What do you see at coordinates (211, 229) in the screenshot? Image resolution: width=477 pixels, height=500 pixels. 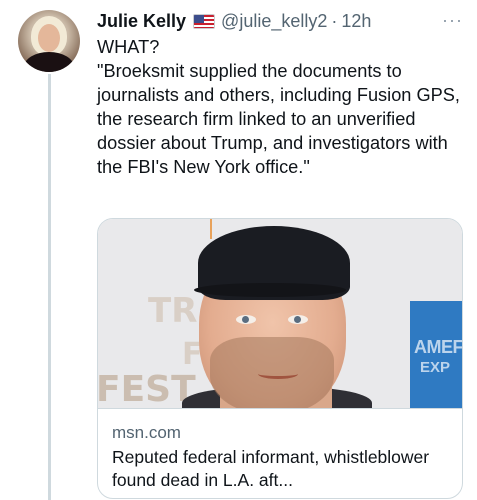 I see `backdrop-accent` at bounding box center [211, 229].